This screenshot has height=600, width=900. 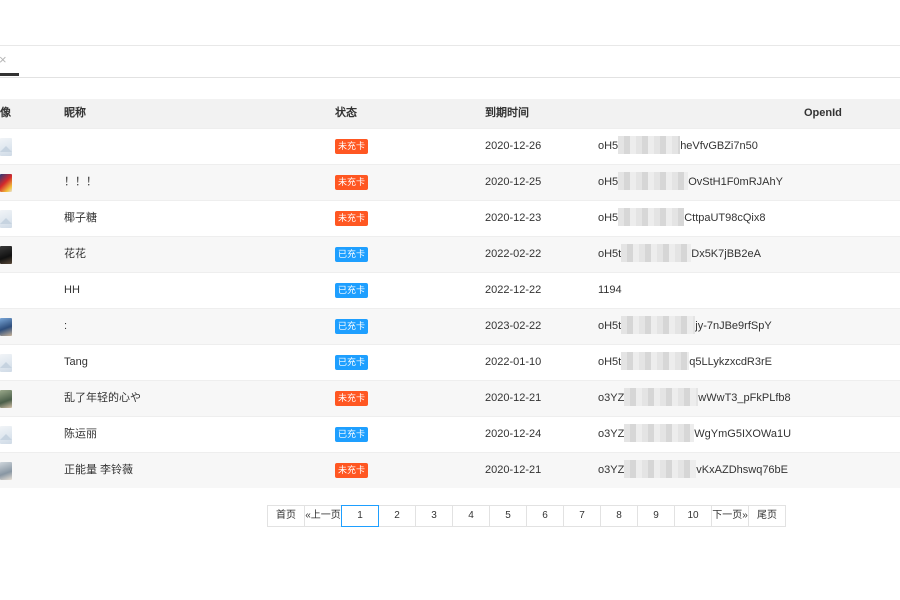 I want to click on header-nickname: 昵称, so click(x=75, y=113).